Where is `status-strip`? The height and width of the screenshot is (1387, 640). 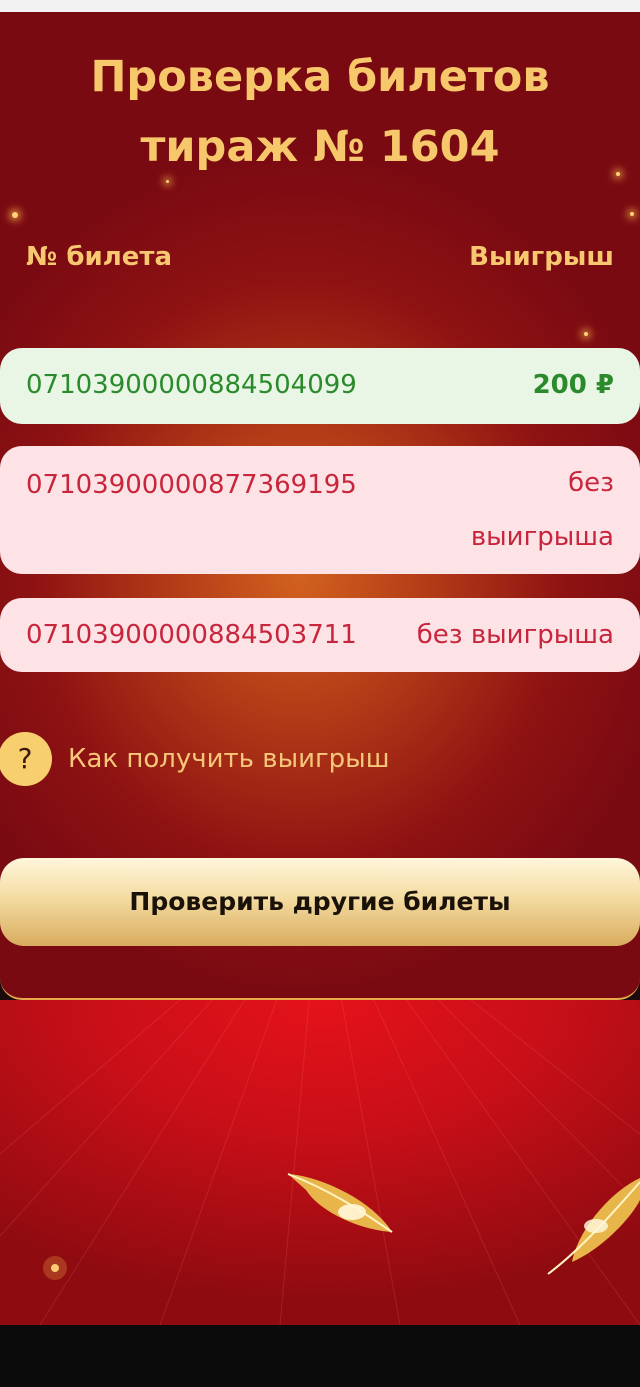 status-strip is located at coordinates (320, 6).